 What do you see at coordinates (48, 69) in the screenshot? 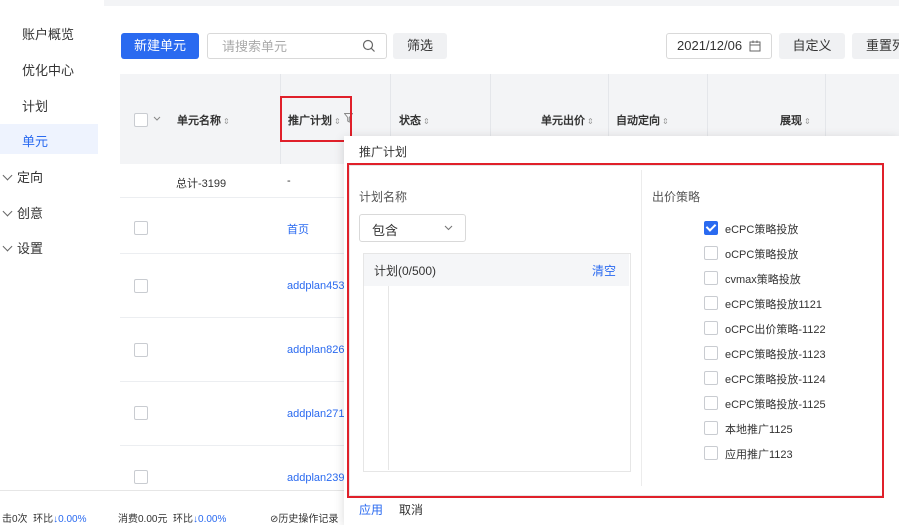
I see `sidebar-item-optimization: 优化中心` at bounding box center [48, 69].